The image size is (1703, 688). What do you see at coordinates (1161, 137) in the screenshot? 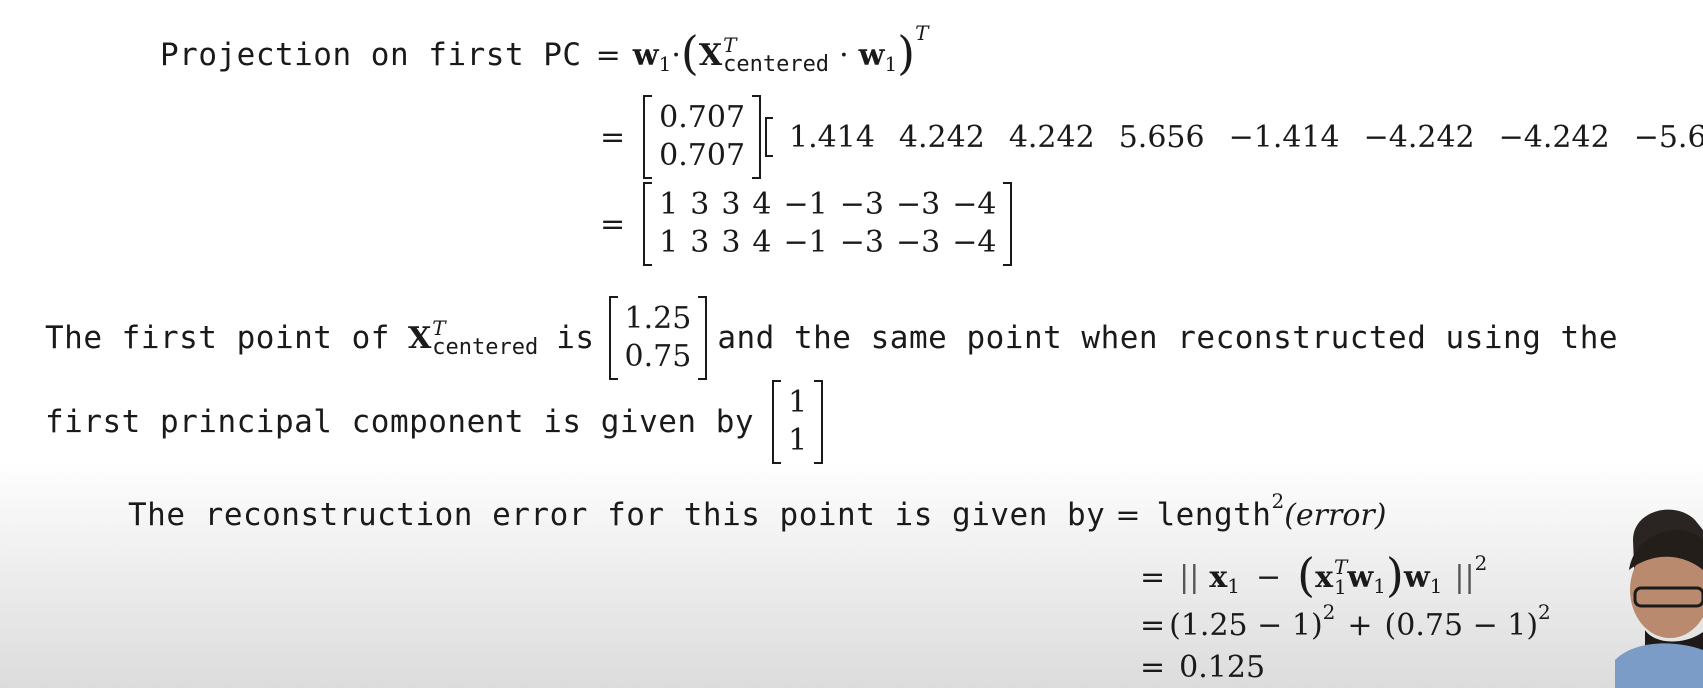
I see `vector-cell: 5.656` at bounding box center [1161, 137].